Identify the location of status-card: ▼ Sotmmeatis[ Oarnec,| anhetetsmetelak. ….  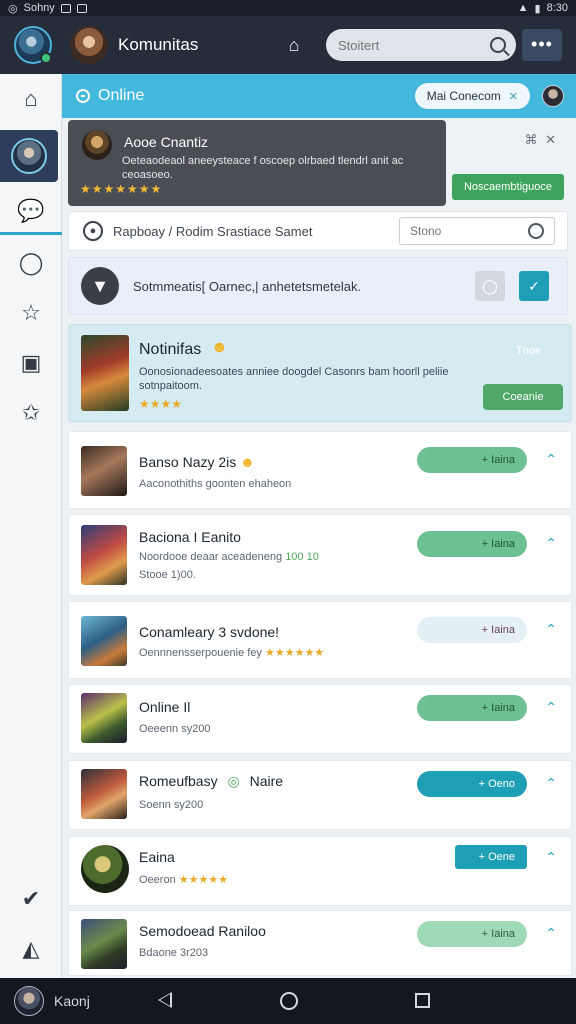
(318, 286).